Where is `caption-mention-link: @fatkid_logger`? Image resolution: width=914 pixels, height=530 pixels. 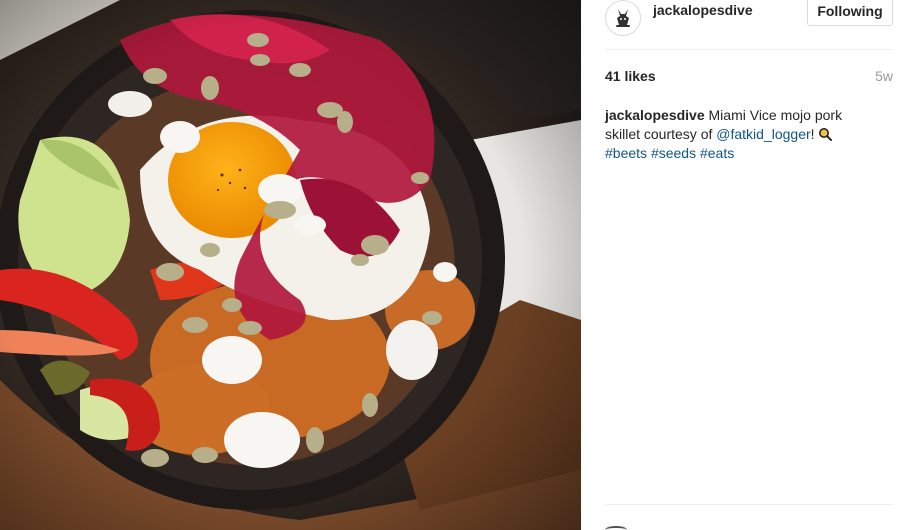
caption-mention-link: @fatkid_logger is located at coordinates (763, 134).